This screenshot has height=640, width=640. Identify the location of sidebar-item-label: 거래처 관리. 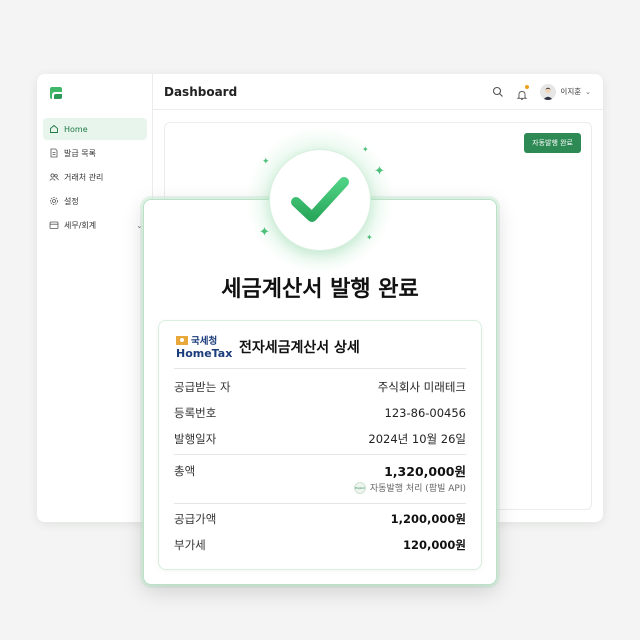
(84, 177).